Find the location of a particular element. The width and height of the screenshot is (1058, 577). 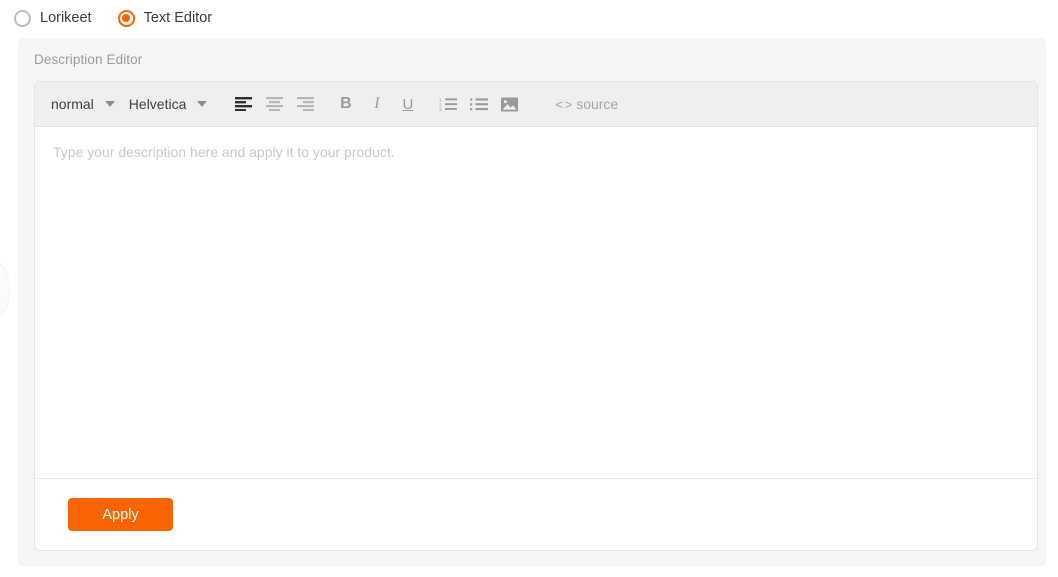

block-format-dropdown: normal is located at coordinates (85, 104).